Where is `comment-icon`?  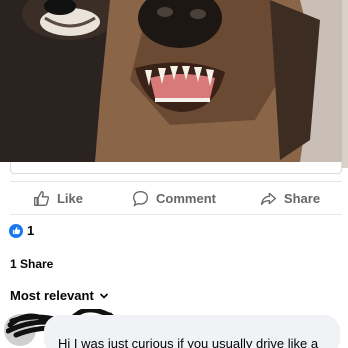 comment-icon is located at coordinates (140, 198).